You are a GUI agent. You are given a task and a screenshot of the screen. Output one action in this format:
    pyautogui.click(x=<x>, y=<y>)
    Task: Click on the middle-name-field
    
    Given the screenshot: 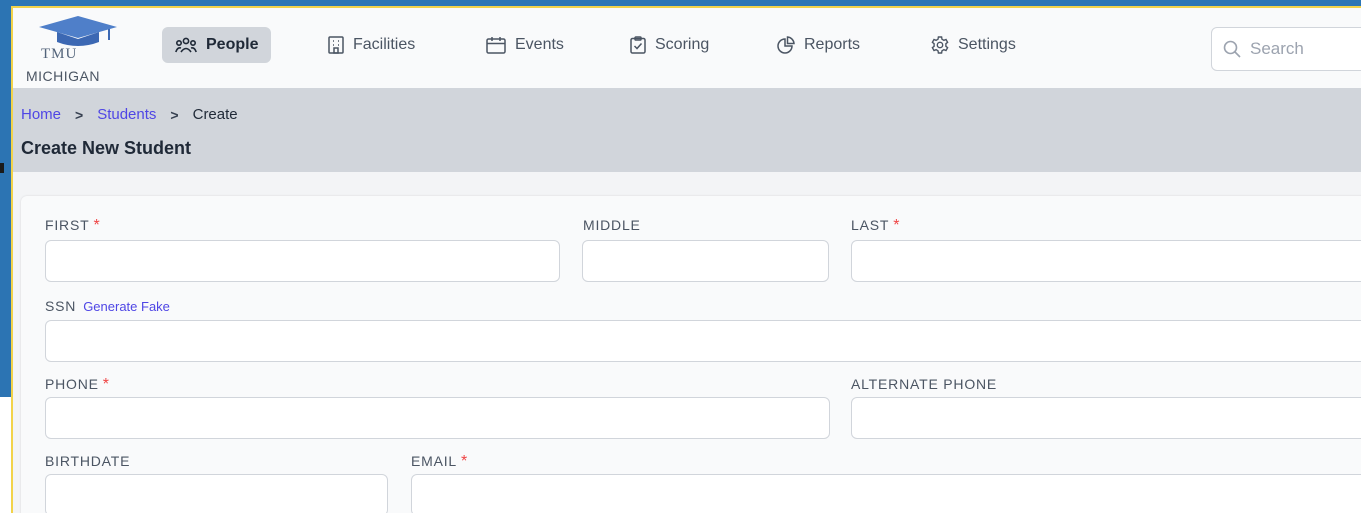 What is the action you would take?
    pyautogui.click(x=705, y=261)
    